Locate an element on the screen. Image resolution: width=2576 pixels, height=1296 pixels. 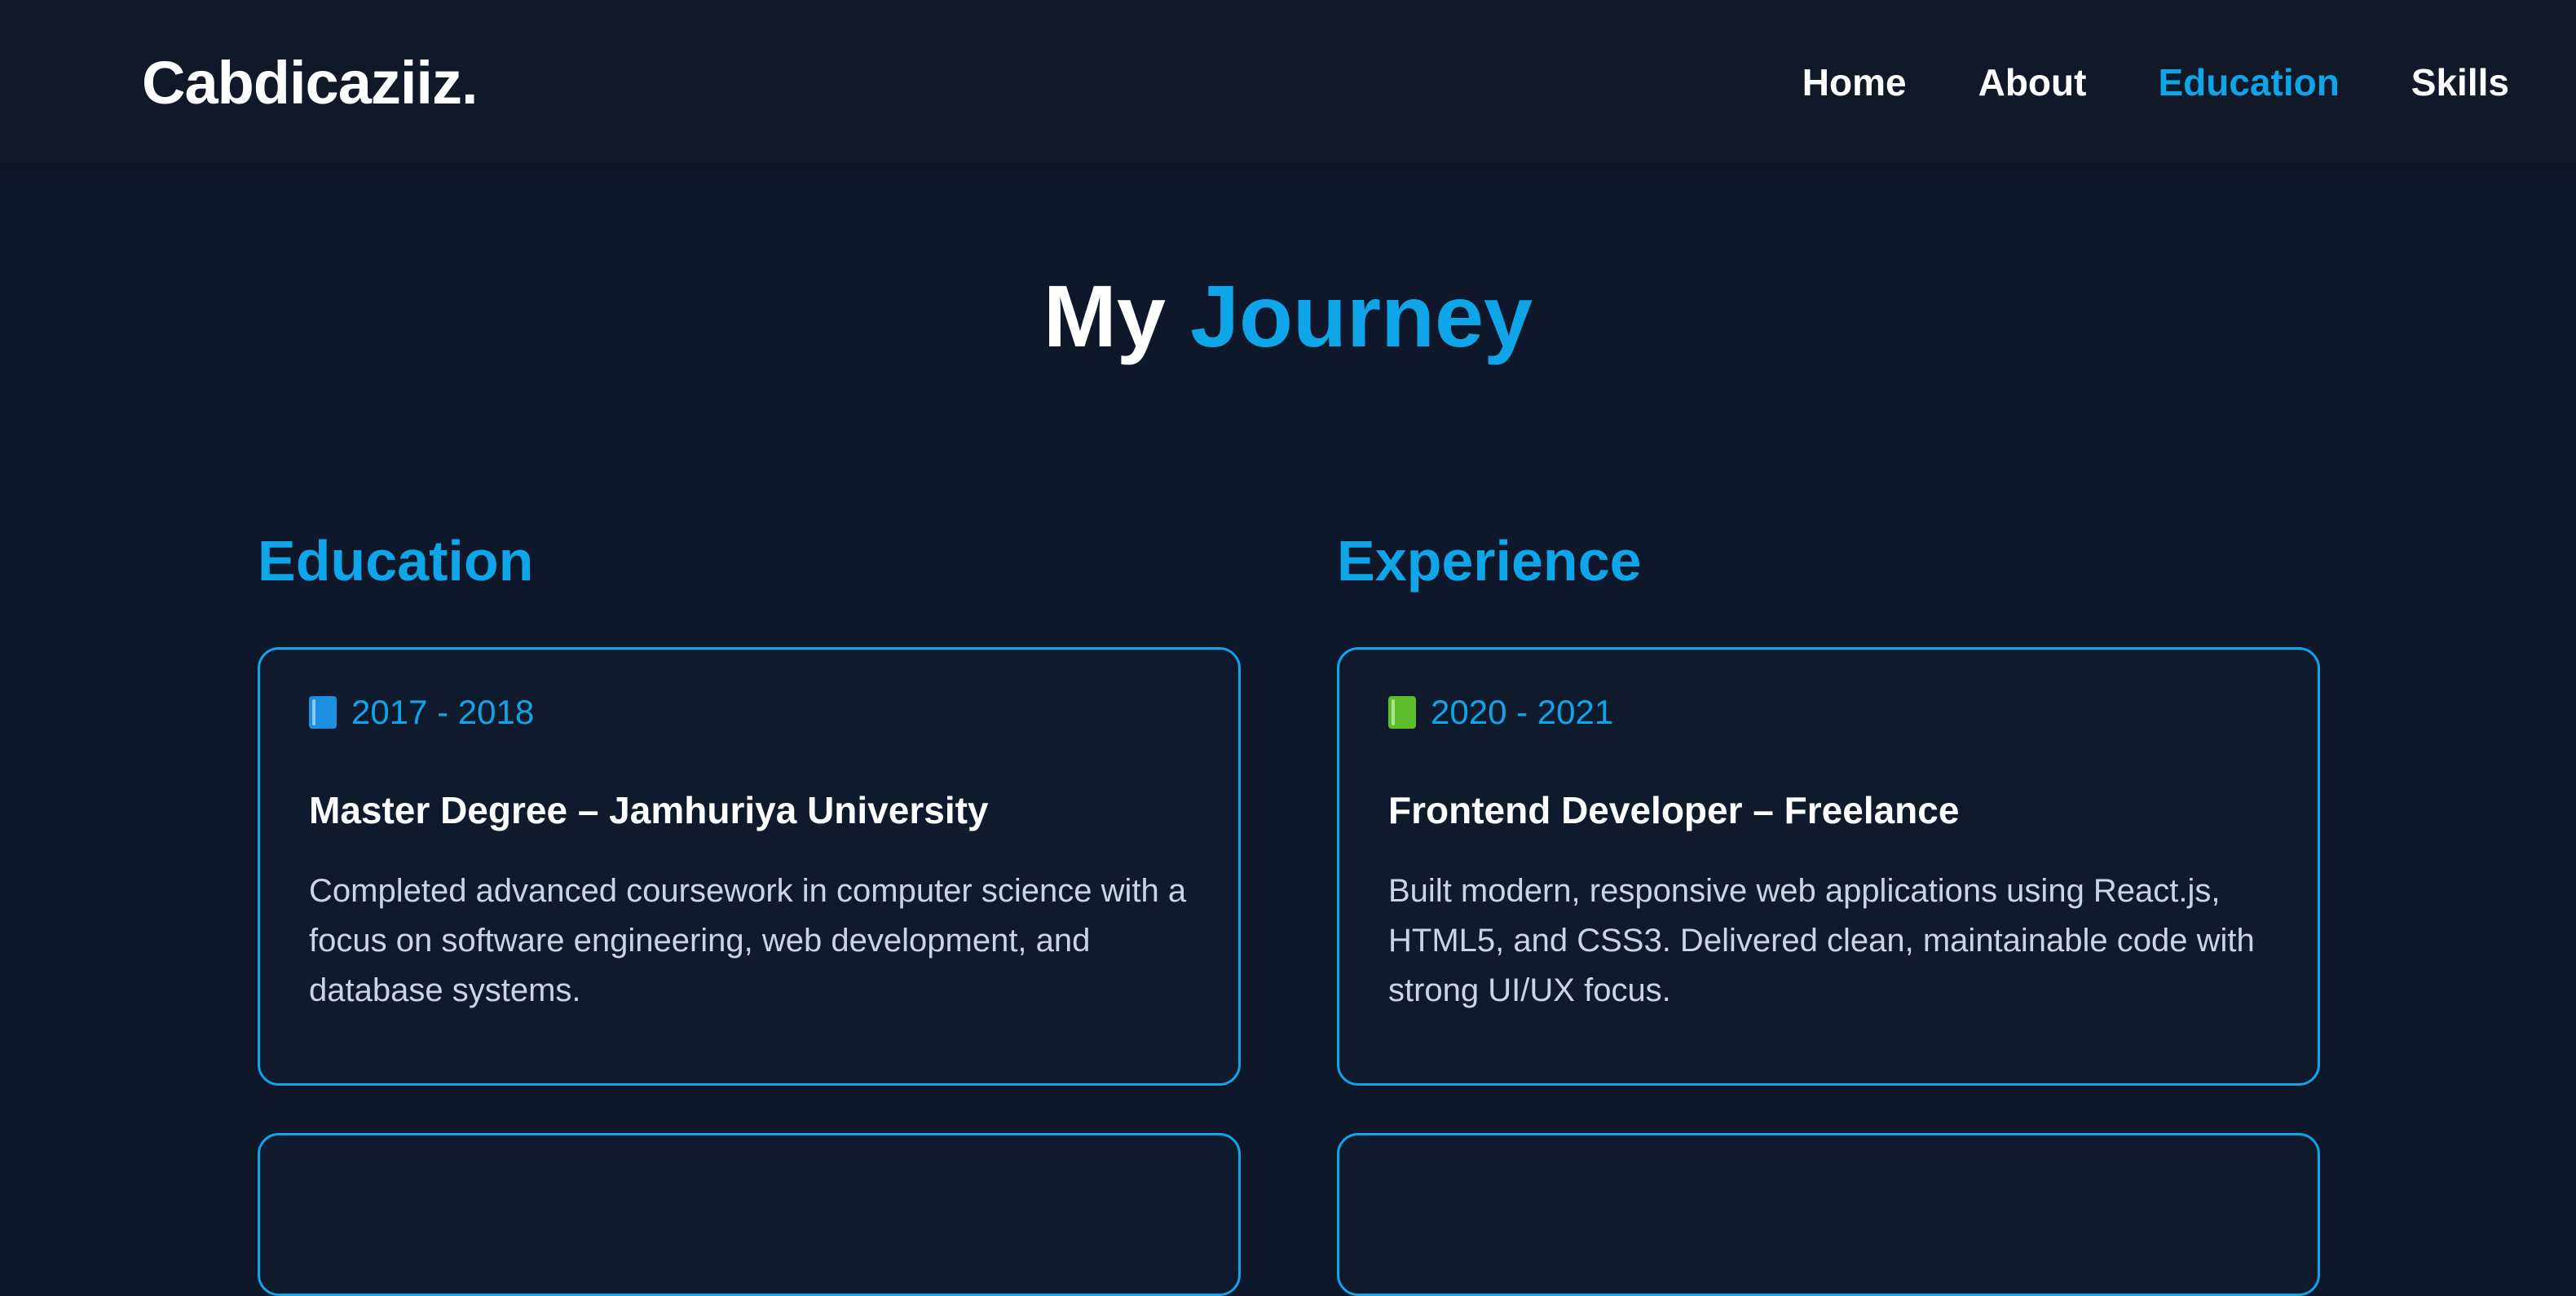
page-title-part1: My is located at coordinates (1104, 316).